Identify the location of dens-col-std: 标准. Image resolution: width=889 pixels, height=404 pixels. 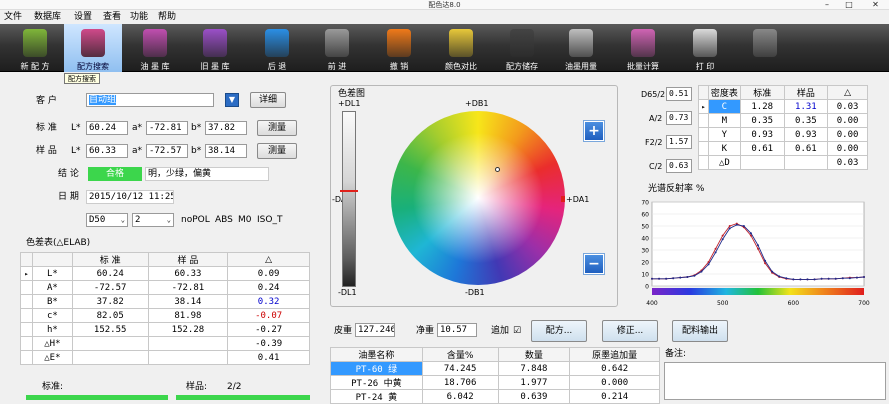
(762, 92).